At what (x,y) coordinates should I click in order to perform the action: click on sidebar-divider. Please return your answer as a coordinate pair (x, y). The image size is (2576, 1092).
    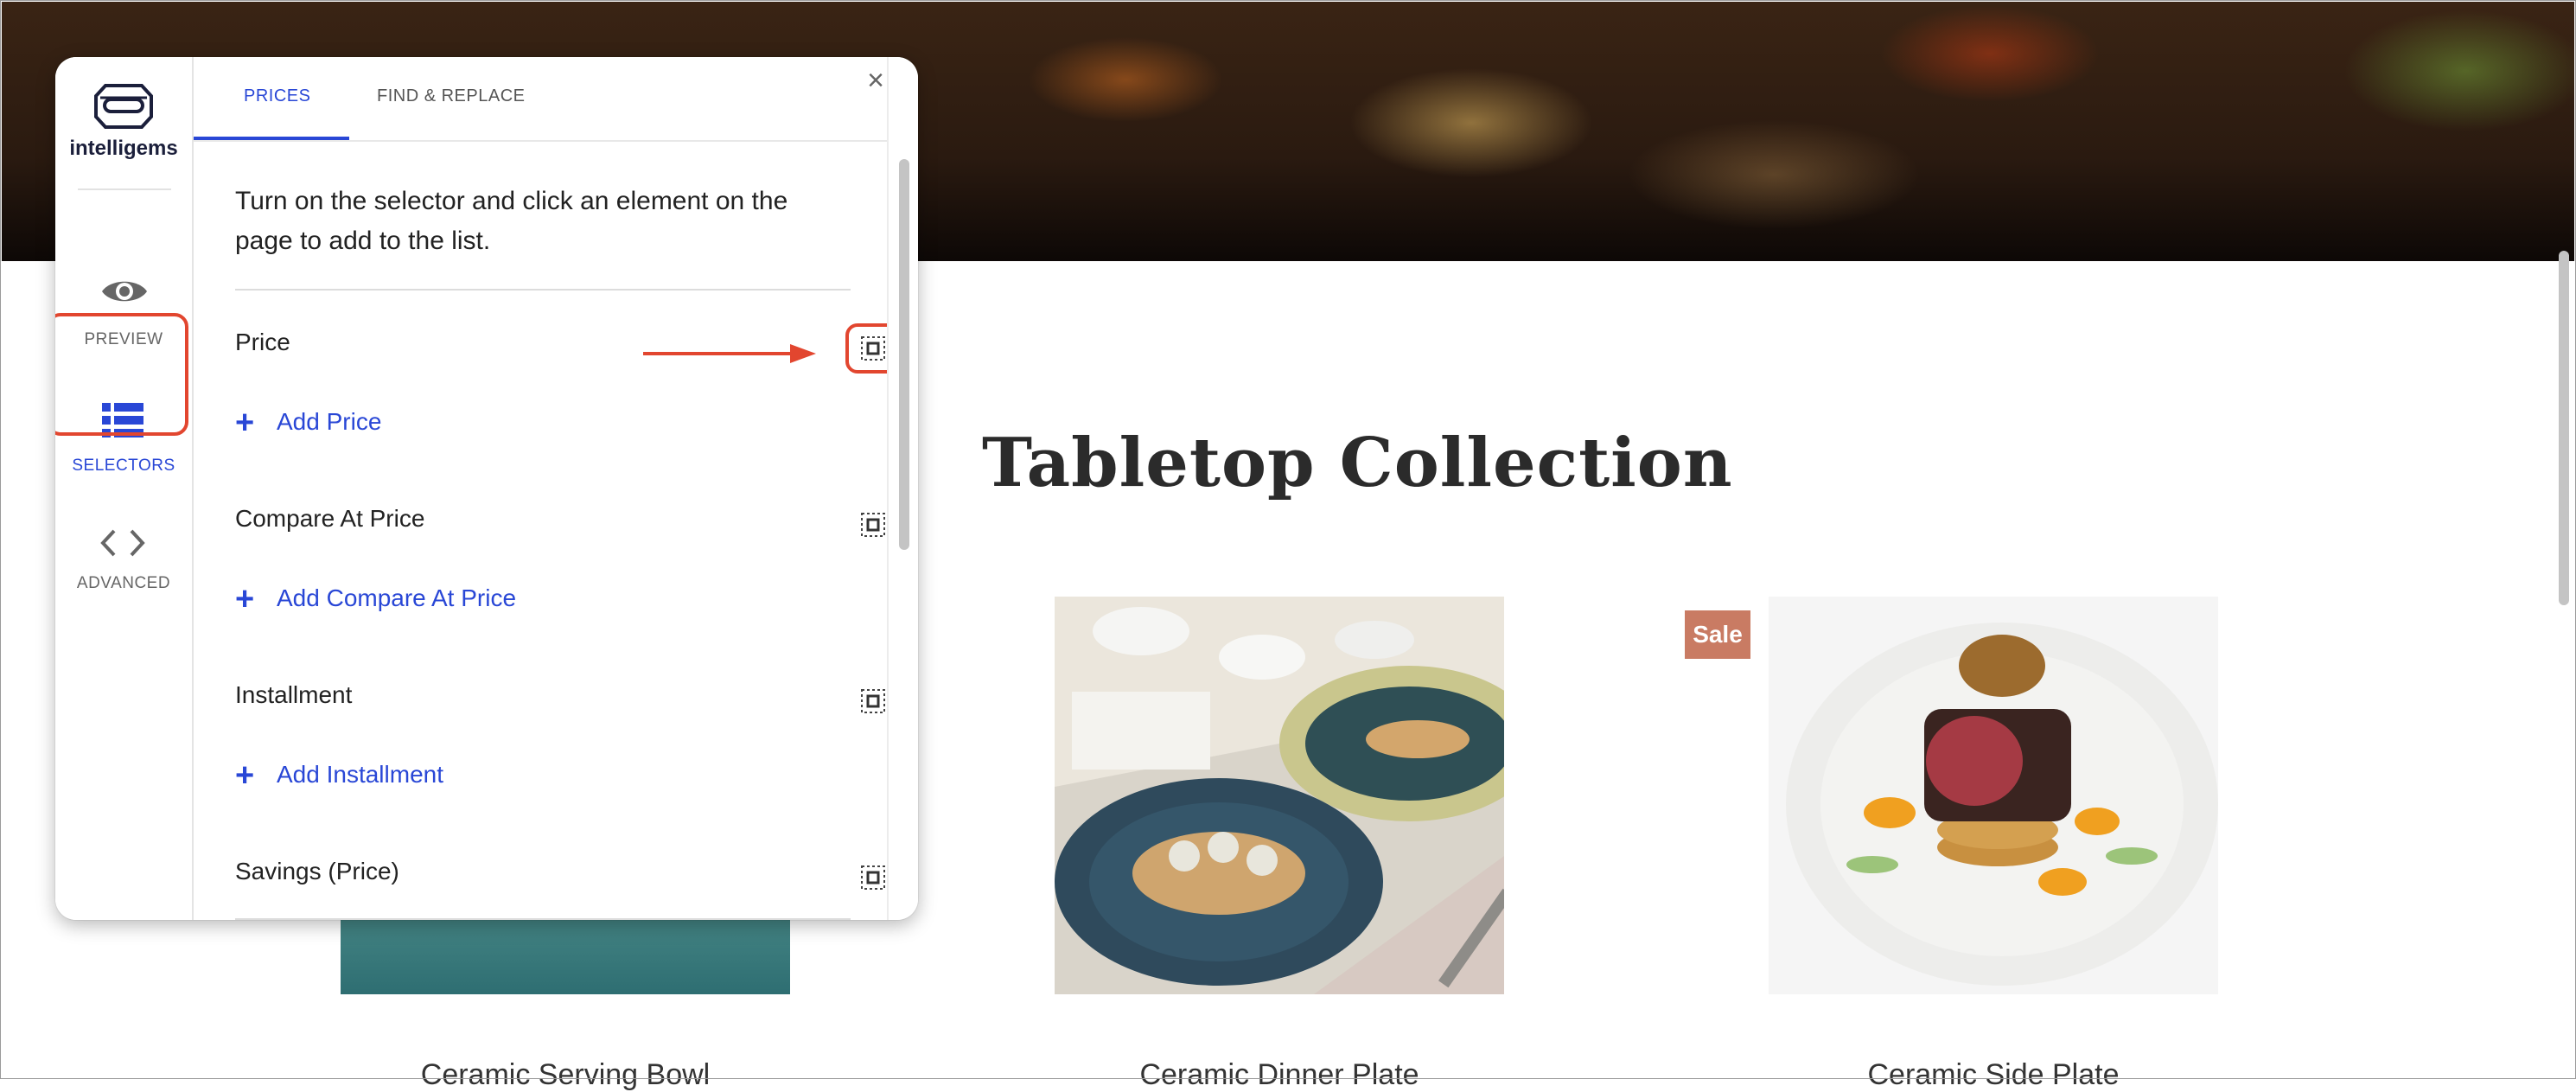
    Looking at the image, I should click on (124, 189).